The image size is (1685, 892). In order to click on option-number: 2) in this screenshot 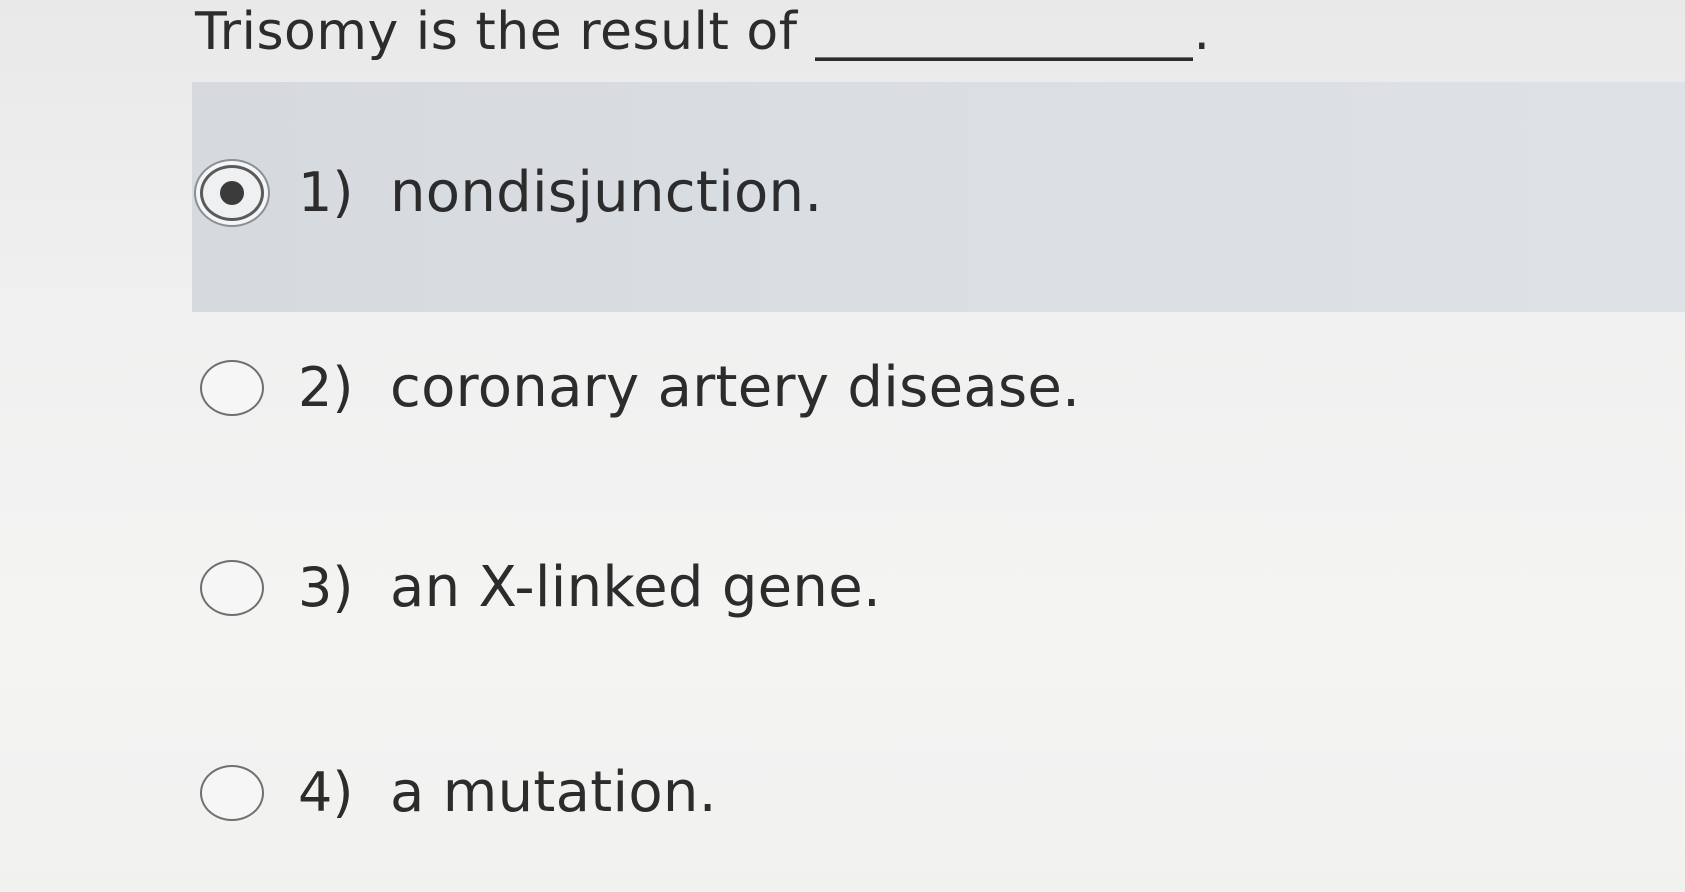, I will do `click(326, 387)`.